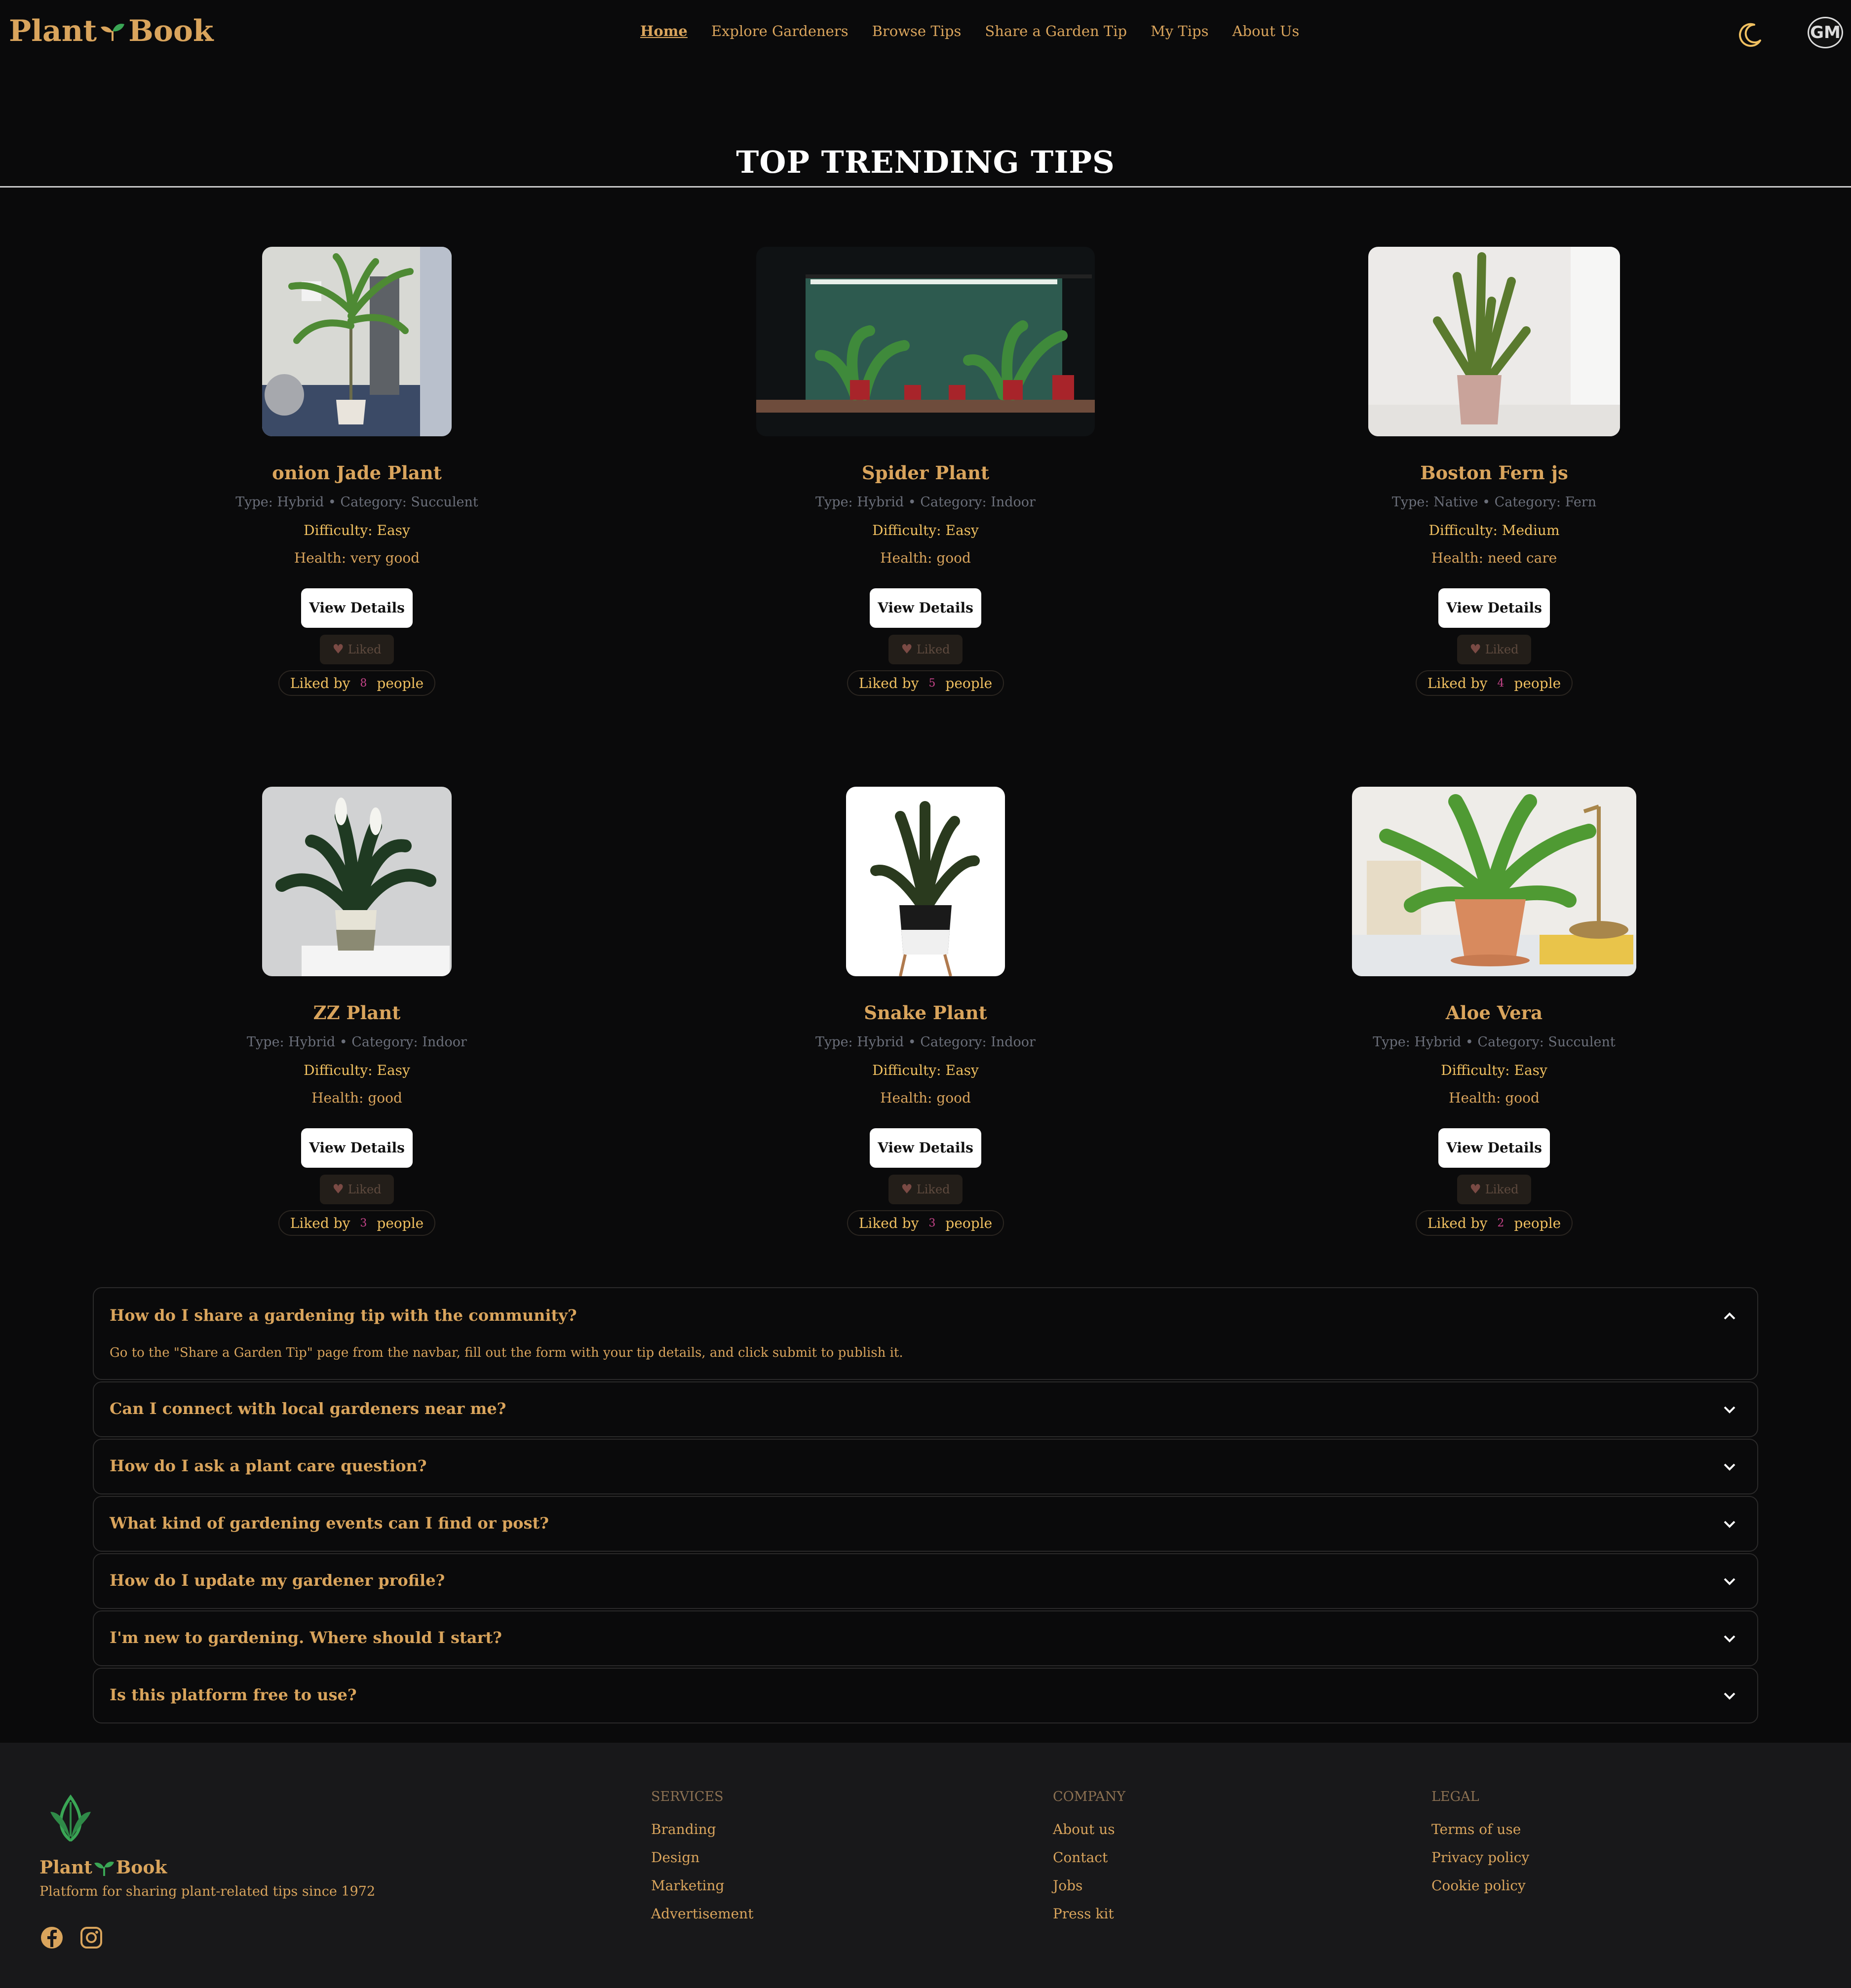 This screenshot has width=1851, height=1988. I want to click on card-meta: Type: Hybrid • Category: Succulent, so click(1494, 1042).